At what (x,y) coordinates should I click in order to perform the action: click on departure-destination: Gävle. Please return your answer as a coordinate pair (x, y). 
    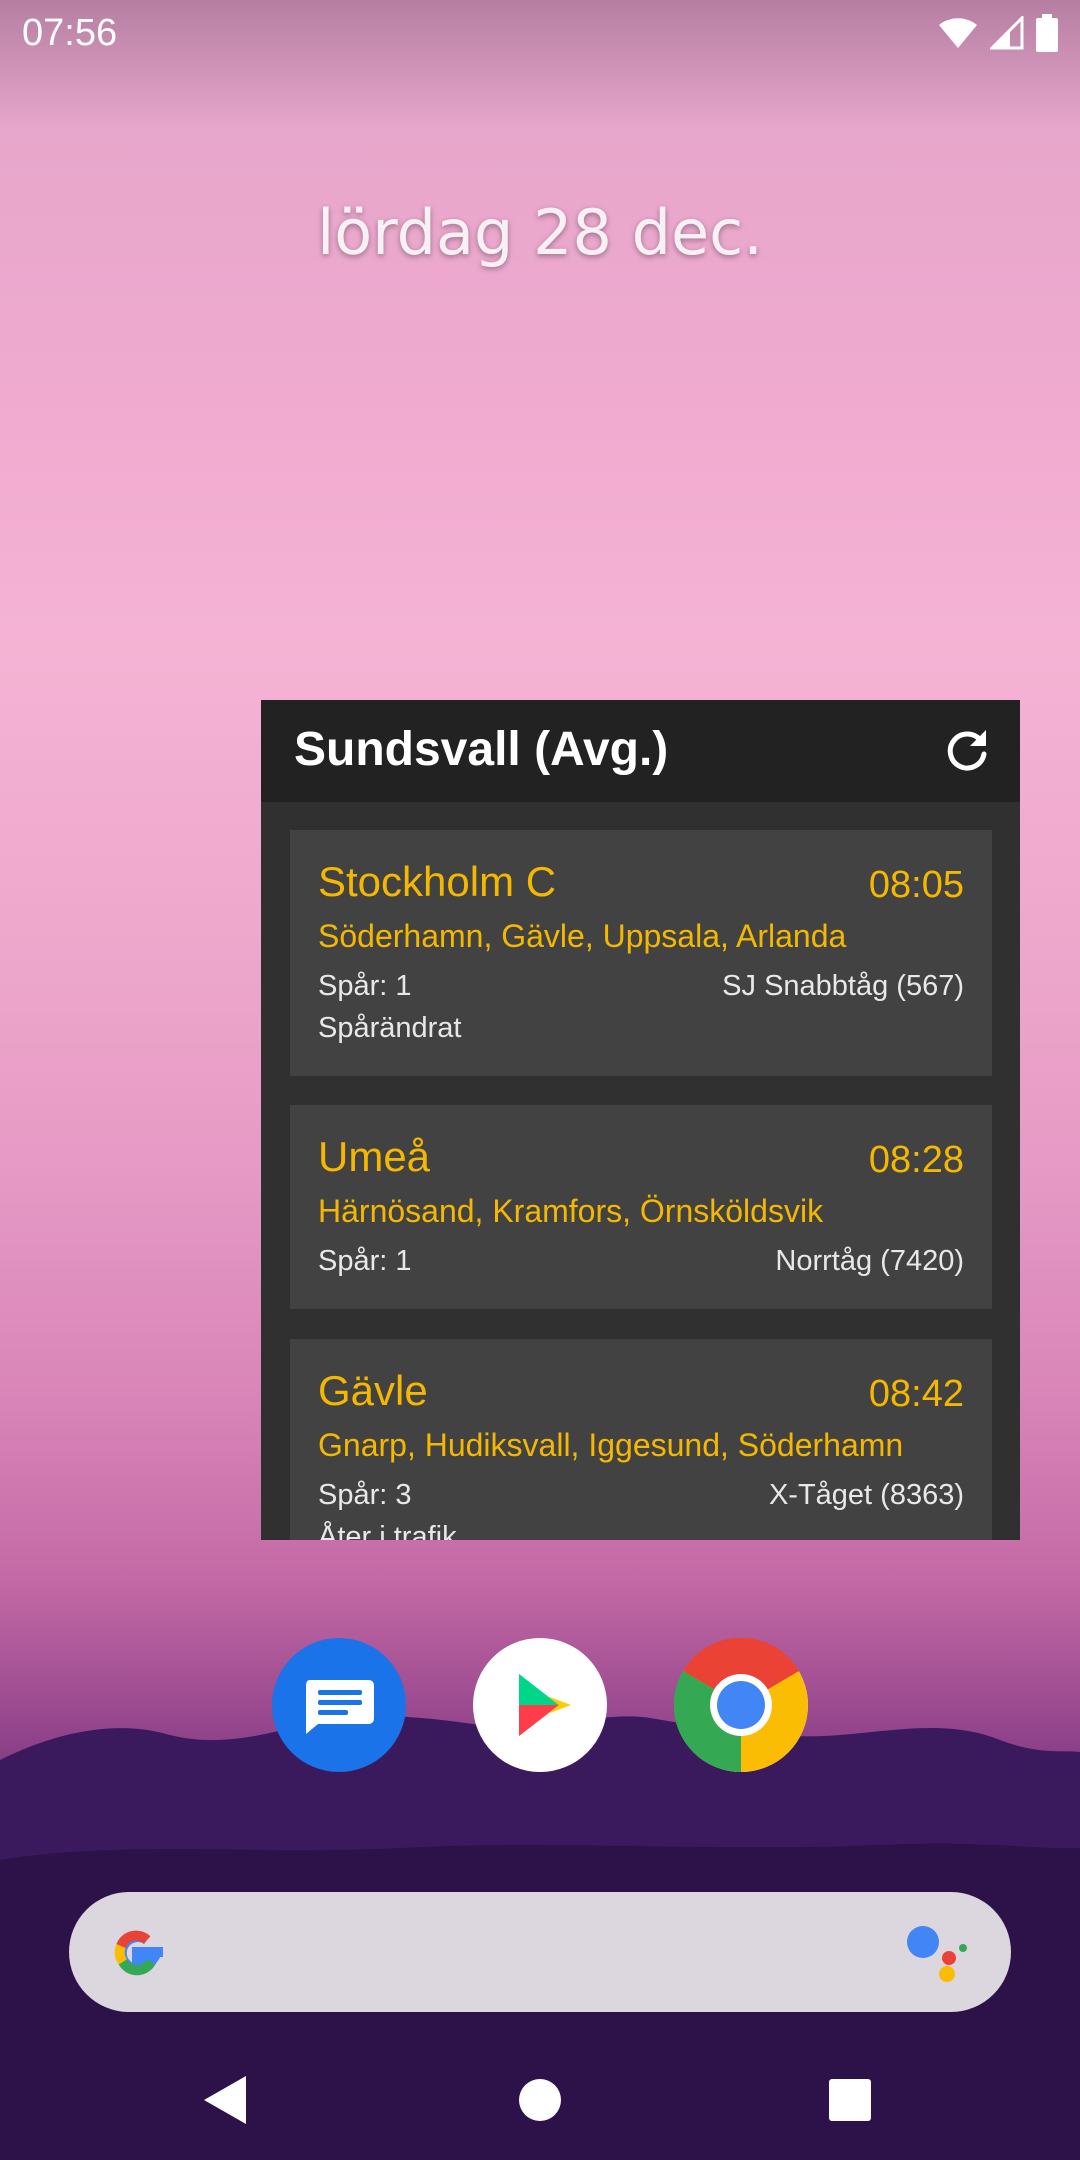
    Looking at the image, I should click on (373, 1390).